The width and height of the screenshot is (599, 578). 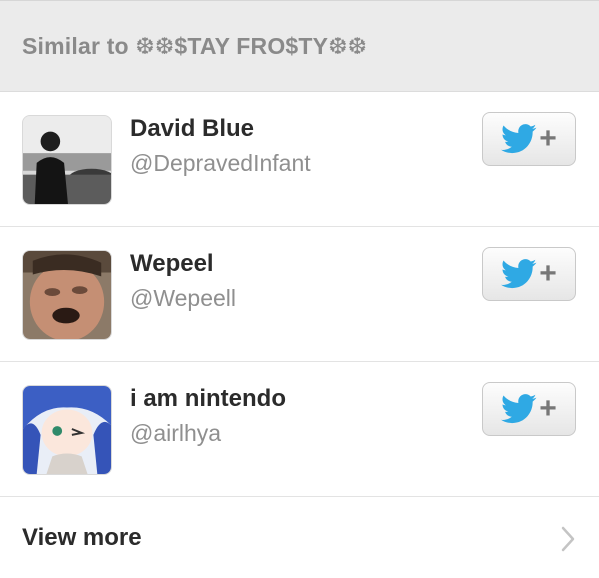 I want to click on username-handle: @DepravedInfant, so click(x=220, y=163).